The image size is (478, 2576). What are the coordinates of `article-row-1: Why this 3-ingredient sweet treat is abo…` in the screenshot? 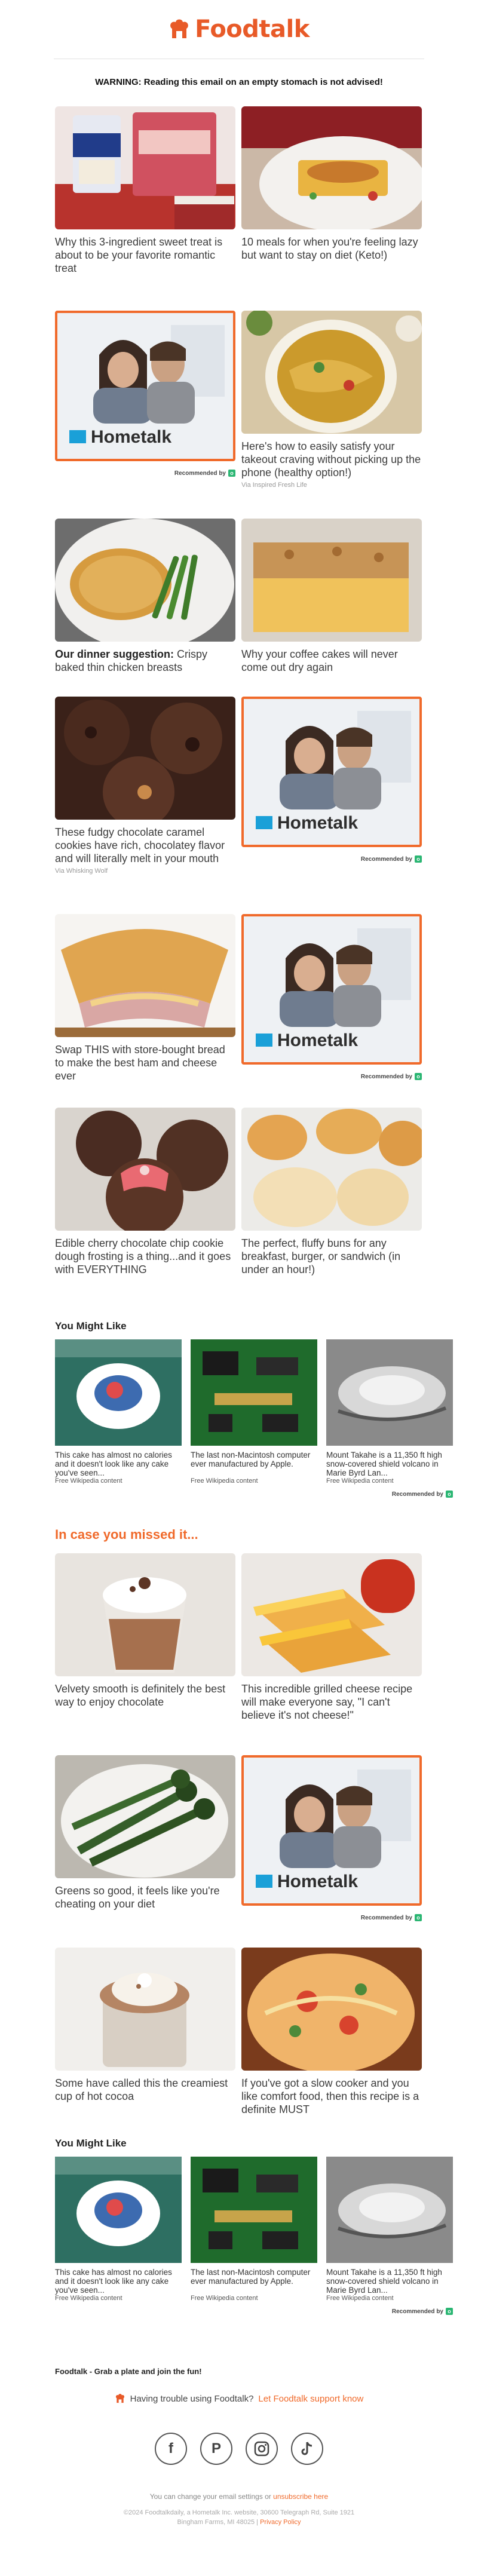 It's located at (238, 190).